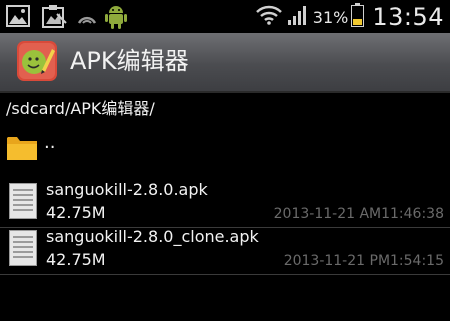 The image size is (450, 321). I want to click on file-name: sanguokill-2.8.0.apk, so click(127, 189).